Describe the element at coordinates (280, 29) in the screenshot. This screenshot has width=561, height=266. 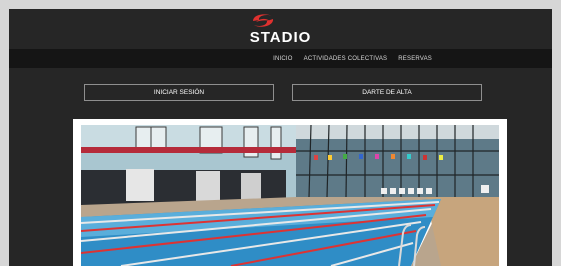
I see `header: STADIO` at that location.